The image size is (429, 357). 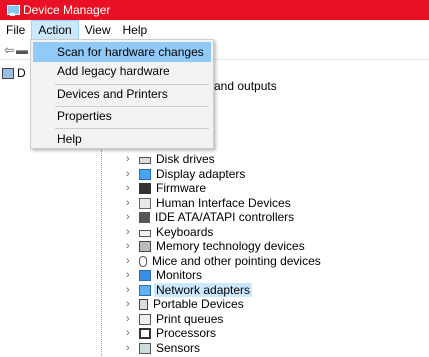 I want to click on tree-item: › Network adapters, so click(x=189, y=290).